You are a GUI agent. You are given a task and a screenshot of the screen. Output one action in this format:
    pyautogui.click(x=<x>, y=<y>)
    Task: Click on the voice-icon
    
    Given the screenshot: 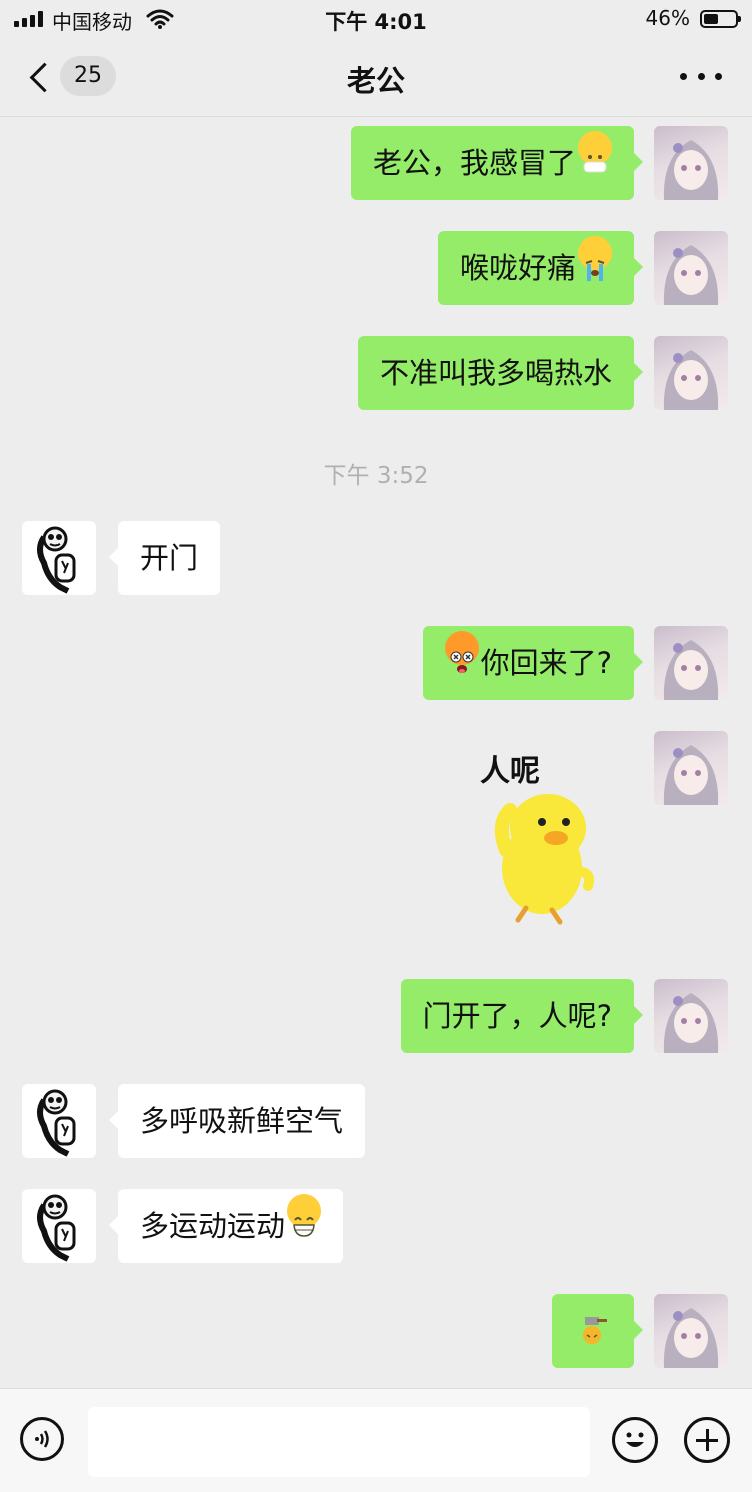 What is the action you would take?
    pyautogui.click(x=42, y=1439)
    